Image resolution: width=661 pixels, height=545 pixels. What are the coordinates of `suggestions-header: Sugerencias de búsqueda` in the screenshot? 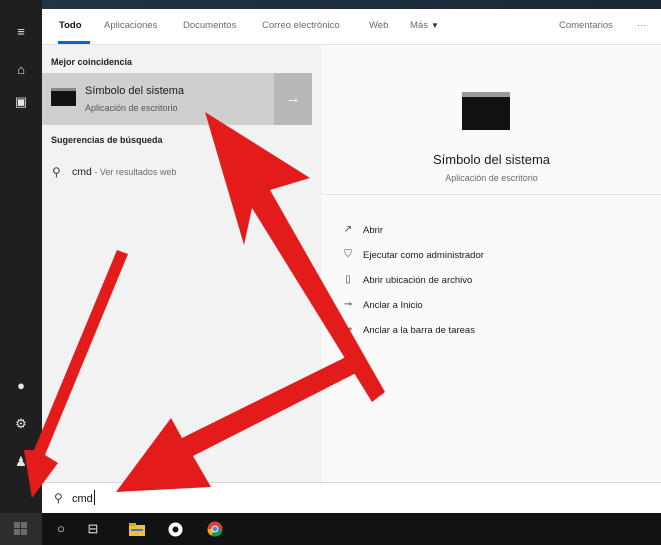 It's located at (107, 140).